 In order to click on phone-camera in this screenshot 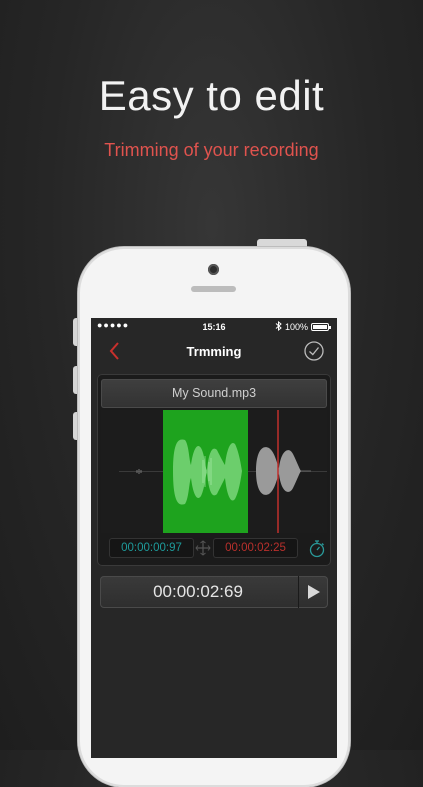, I will do `click(213, 269)`.